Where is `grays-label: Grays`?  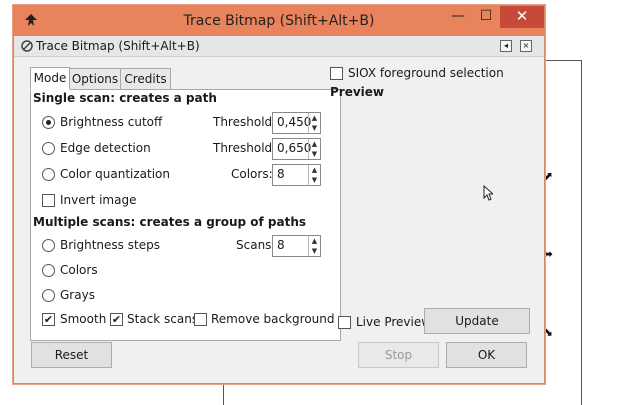 grays-label: Grays is located at coordinates (77, 295).